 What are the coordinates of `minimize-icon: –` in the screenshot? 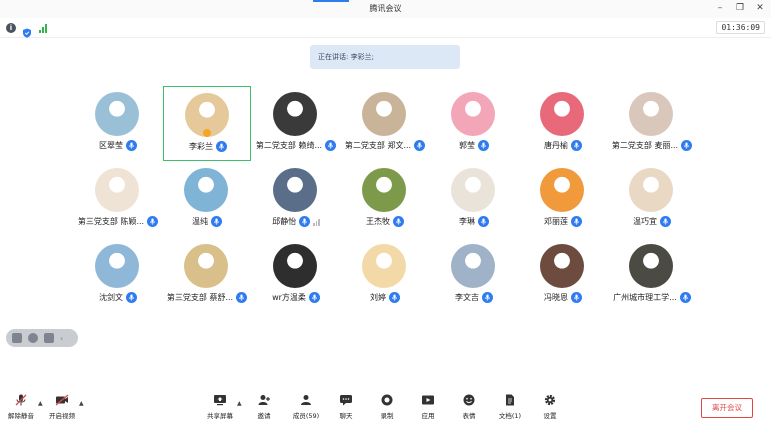 It's located at (720, 8).